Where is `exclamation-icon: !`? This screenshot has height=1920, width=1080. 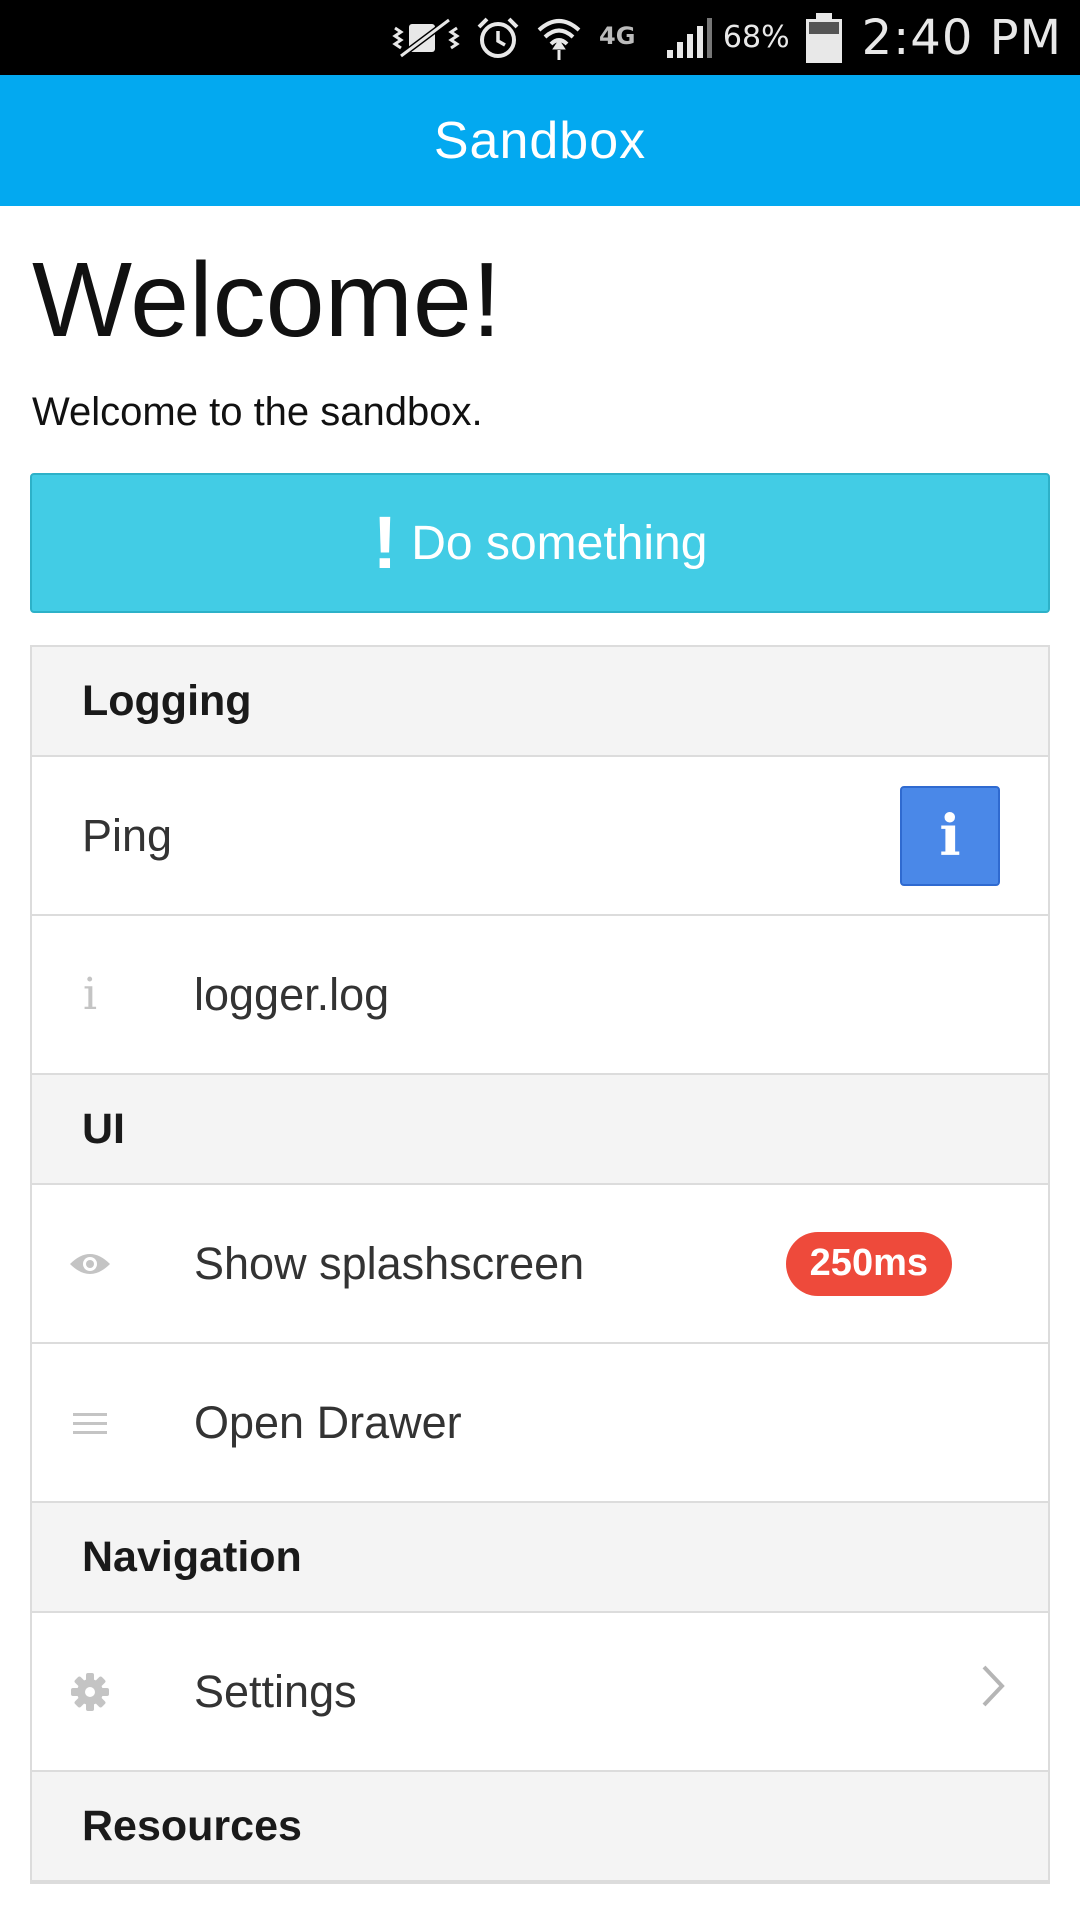
exclamation-icon: ! is located at coordinates (385, 542).